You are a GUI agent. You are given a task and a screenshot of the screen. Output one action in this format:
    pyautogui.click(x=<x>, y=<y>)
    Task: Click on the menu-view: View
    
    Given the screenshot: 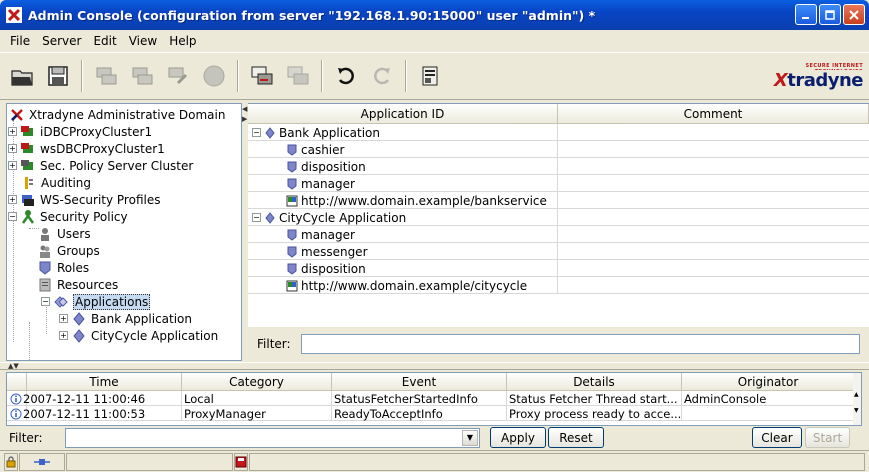 What is the action you would take?
    pyautogui.click(x=143, y=41)
    